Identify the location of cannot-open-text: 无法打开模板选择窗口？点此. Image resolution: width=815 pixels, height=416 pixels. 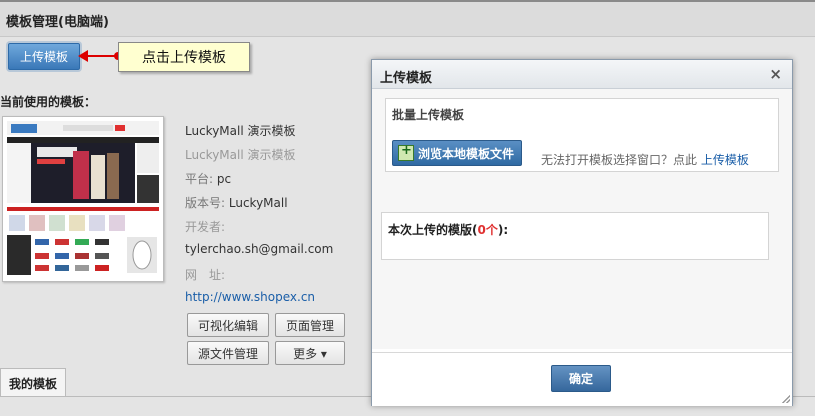
(619, 160).